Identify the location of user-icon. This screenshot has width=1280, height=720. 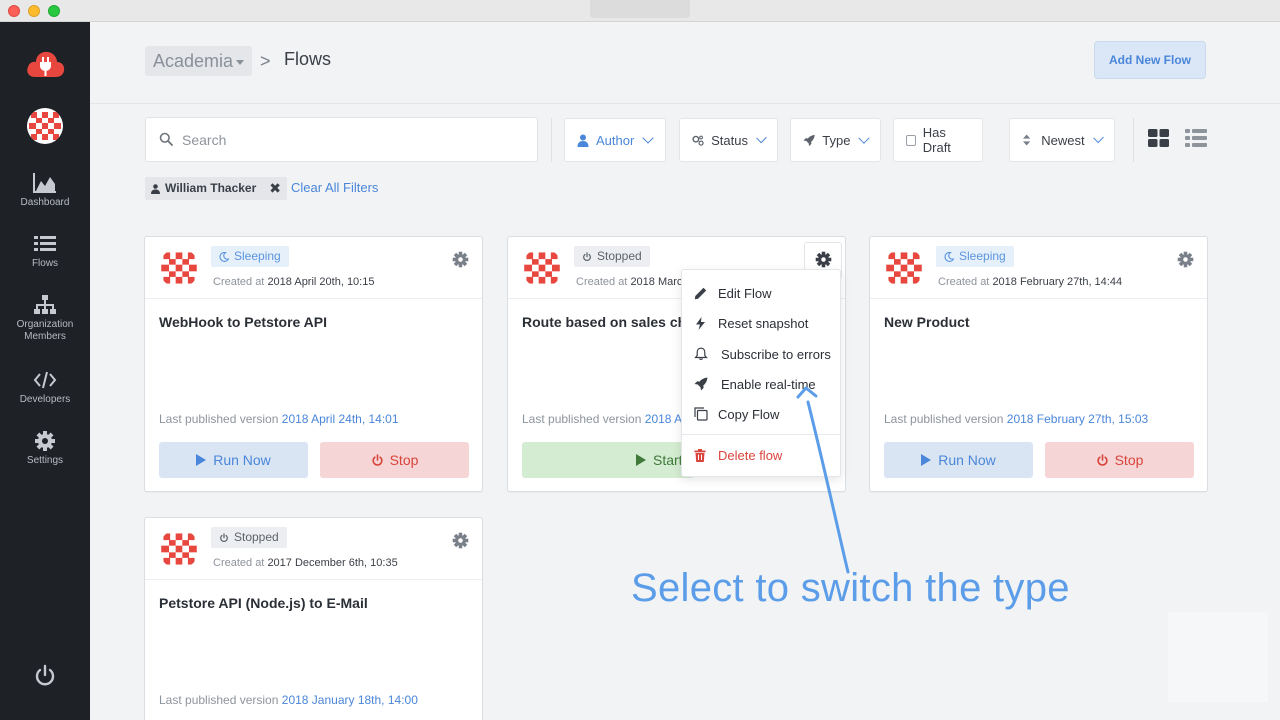
(155, 188).